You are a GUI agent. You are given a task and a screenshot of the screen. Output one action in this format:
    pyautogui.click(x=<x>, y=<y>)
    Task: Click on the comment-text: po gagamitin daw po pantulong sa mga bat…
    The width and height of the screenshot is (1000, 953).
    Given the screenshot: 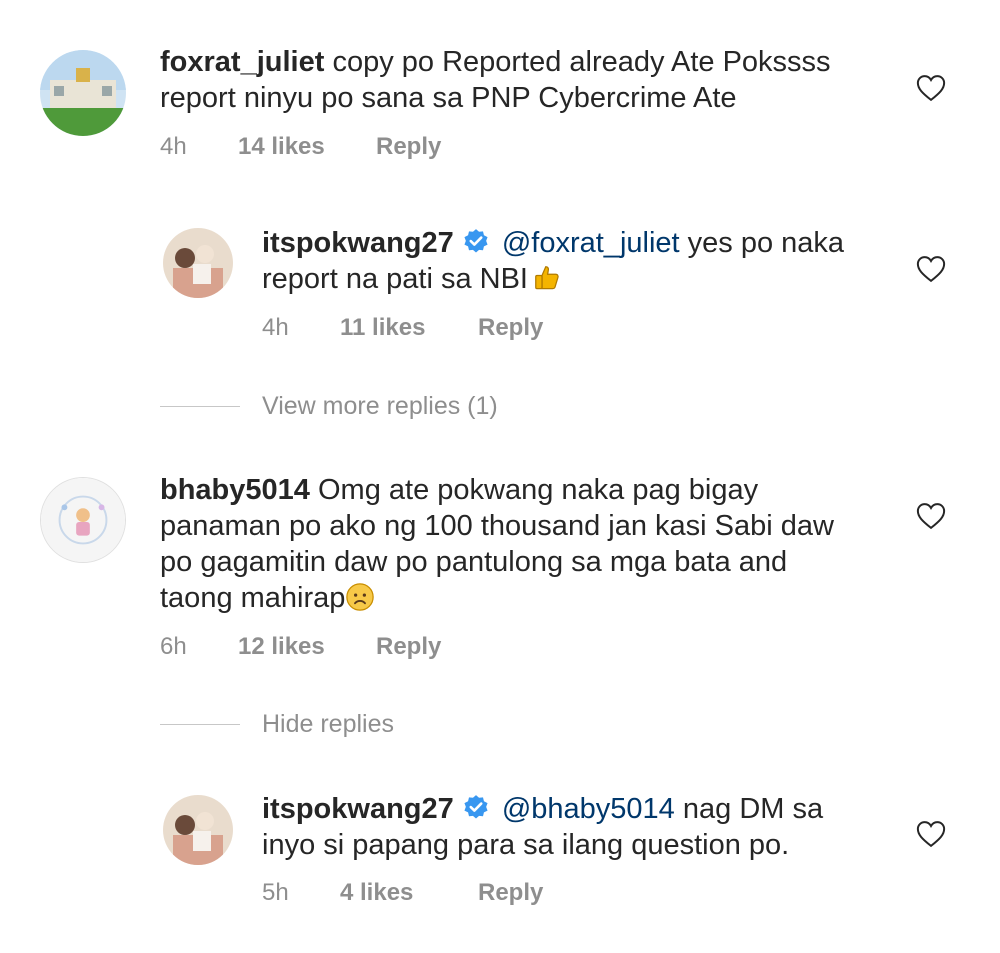 What is the action you would take?
    pyautogui.click(x=474, y=562)
    